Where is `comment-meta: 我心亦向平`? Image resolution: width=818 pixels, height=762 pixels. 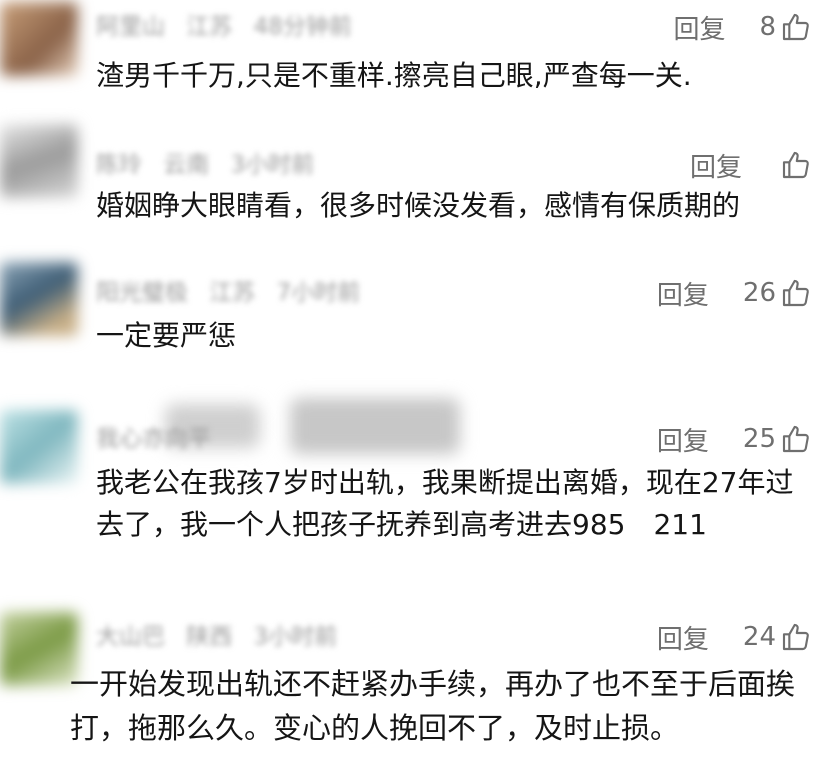
comment-meta: 我心亦向平 is located at coordinates (167, 439).